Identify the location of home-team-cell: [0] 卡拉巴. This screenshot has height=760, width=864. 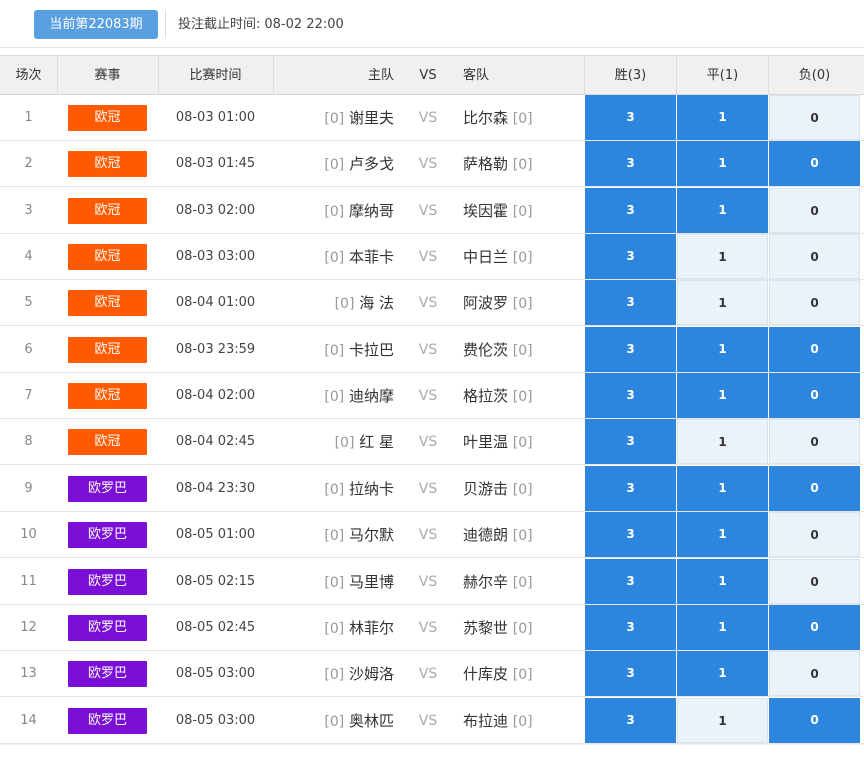
(333, 350).